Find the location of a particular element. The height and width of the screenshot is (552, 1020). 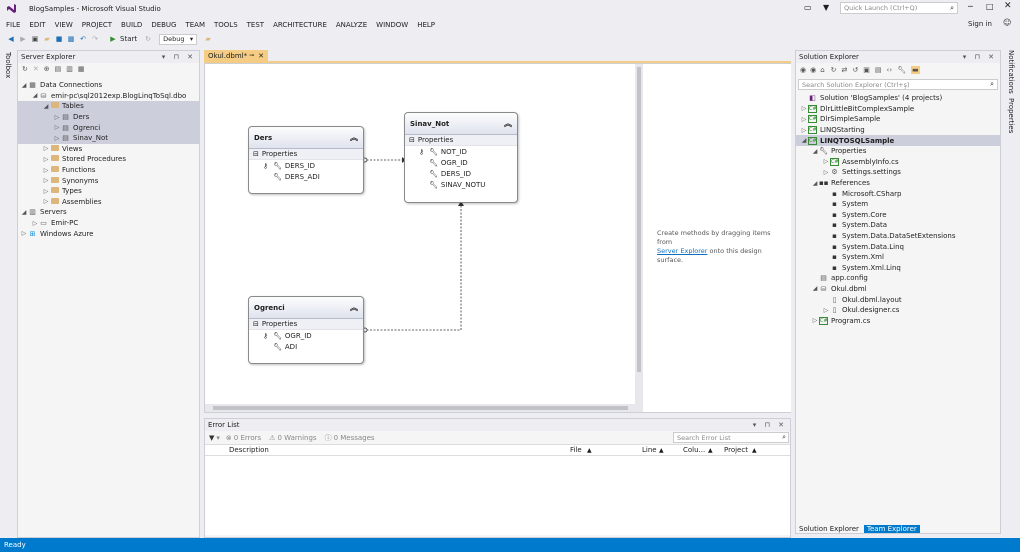

stop-icon: ✕ is located at coordinates (36, 69).